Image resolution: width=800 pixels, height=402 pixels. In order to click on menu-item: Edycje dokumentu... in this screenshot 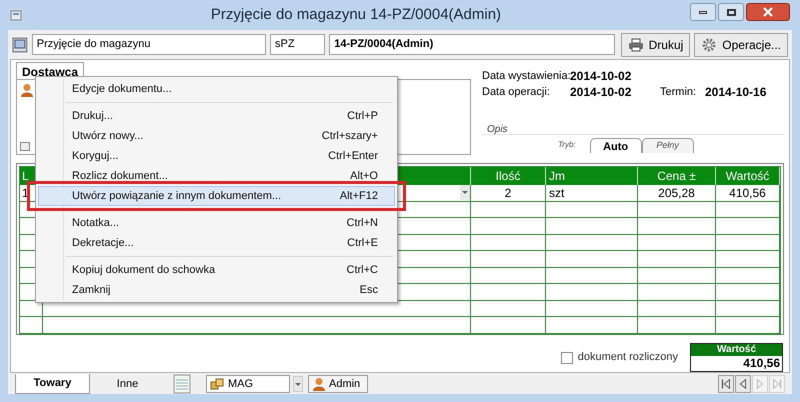, I will do `click(216, 89)`.